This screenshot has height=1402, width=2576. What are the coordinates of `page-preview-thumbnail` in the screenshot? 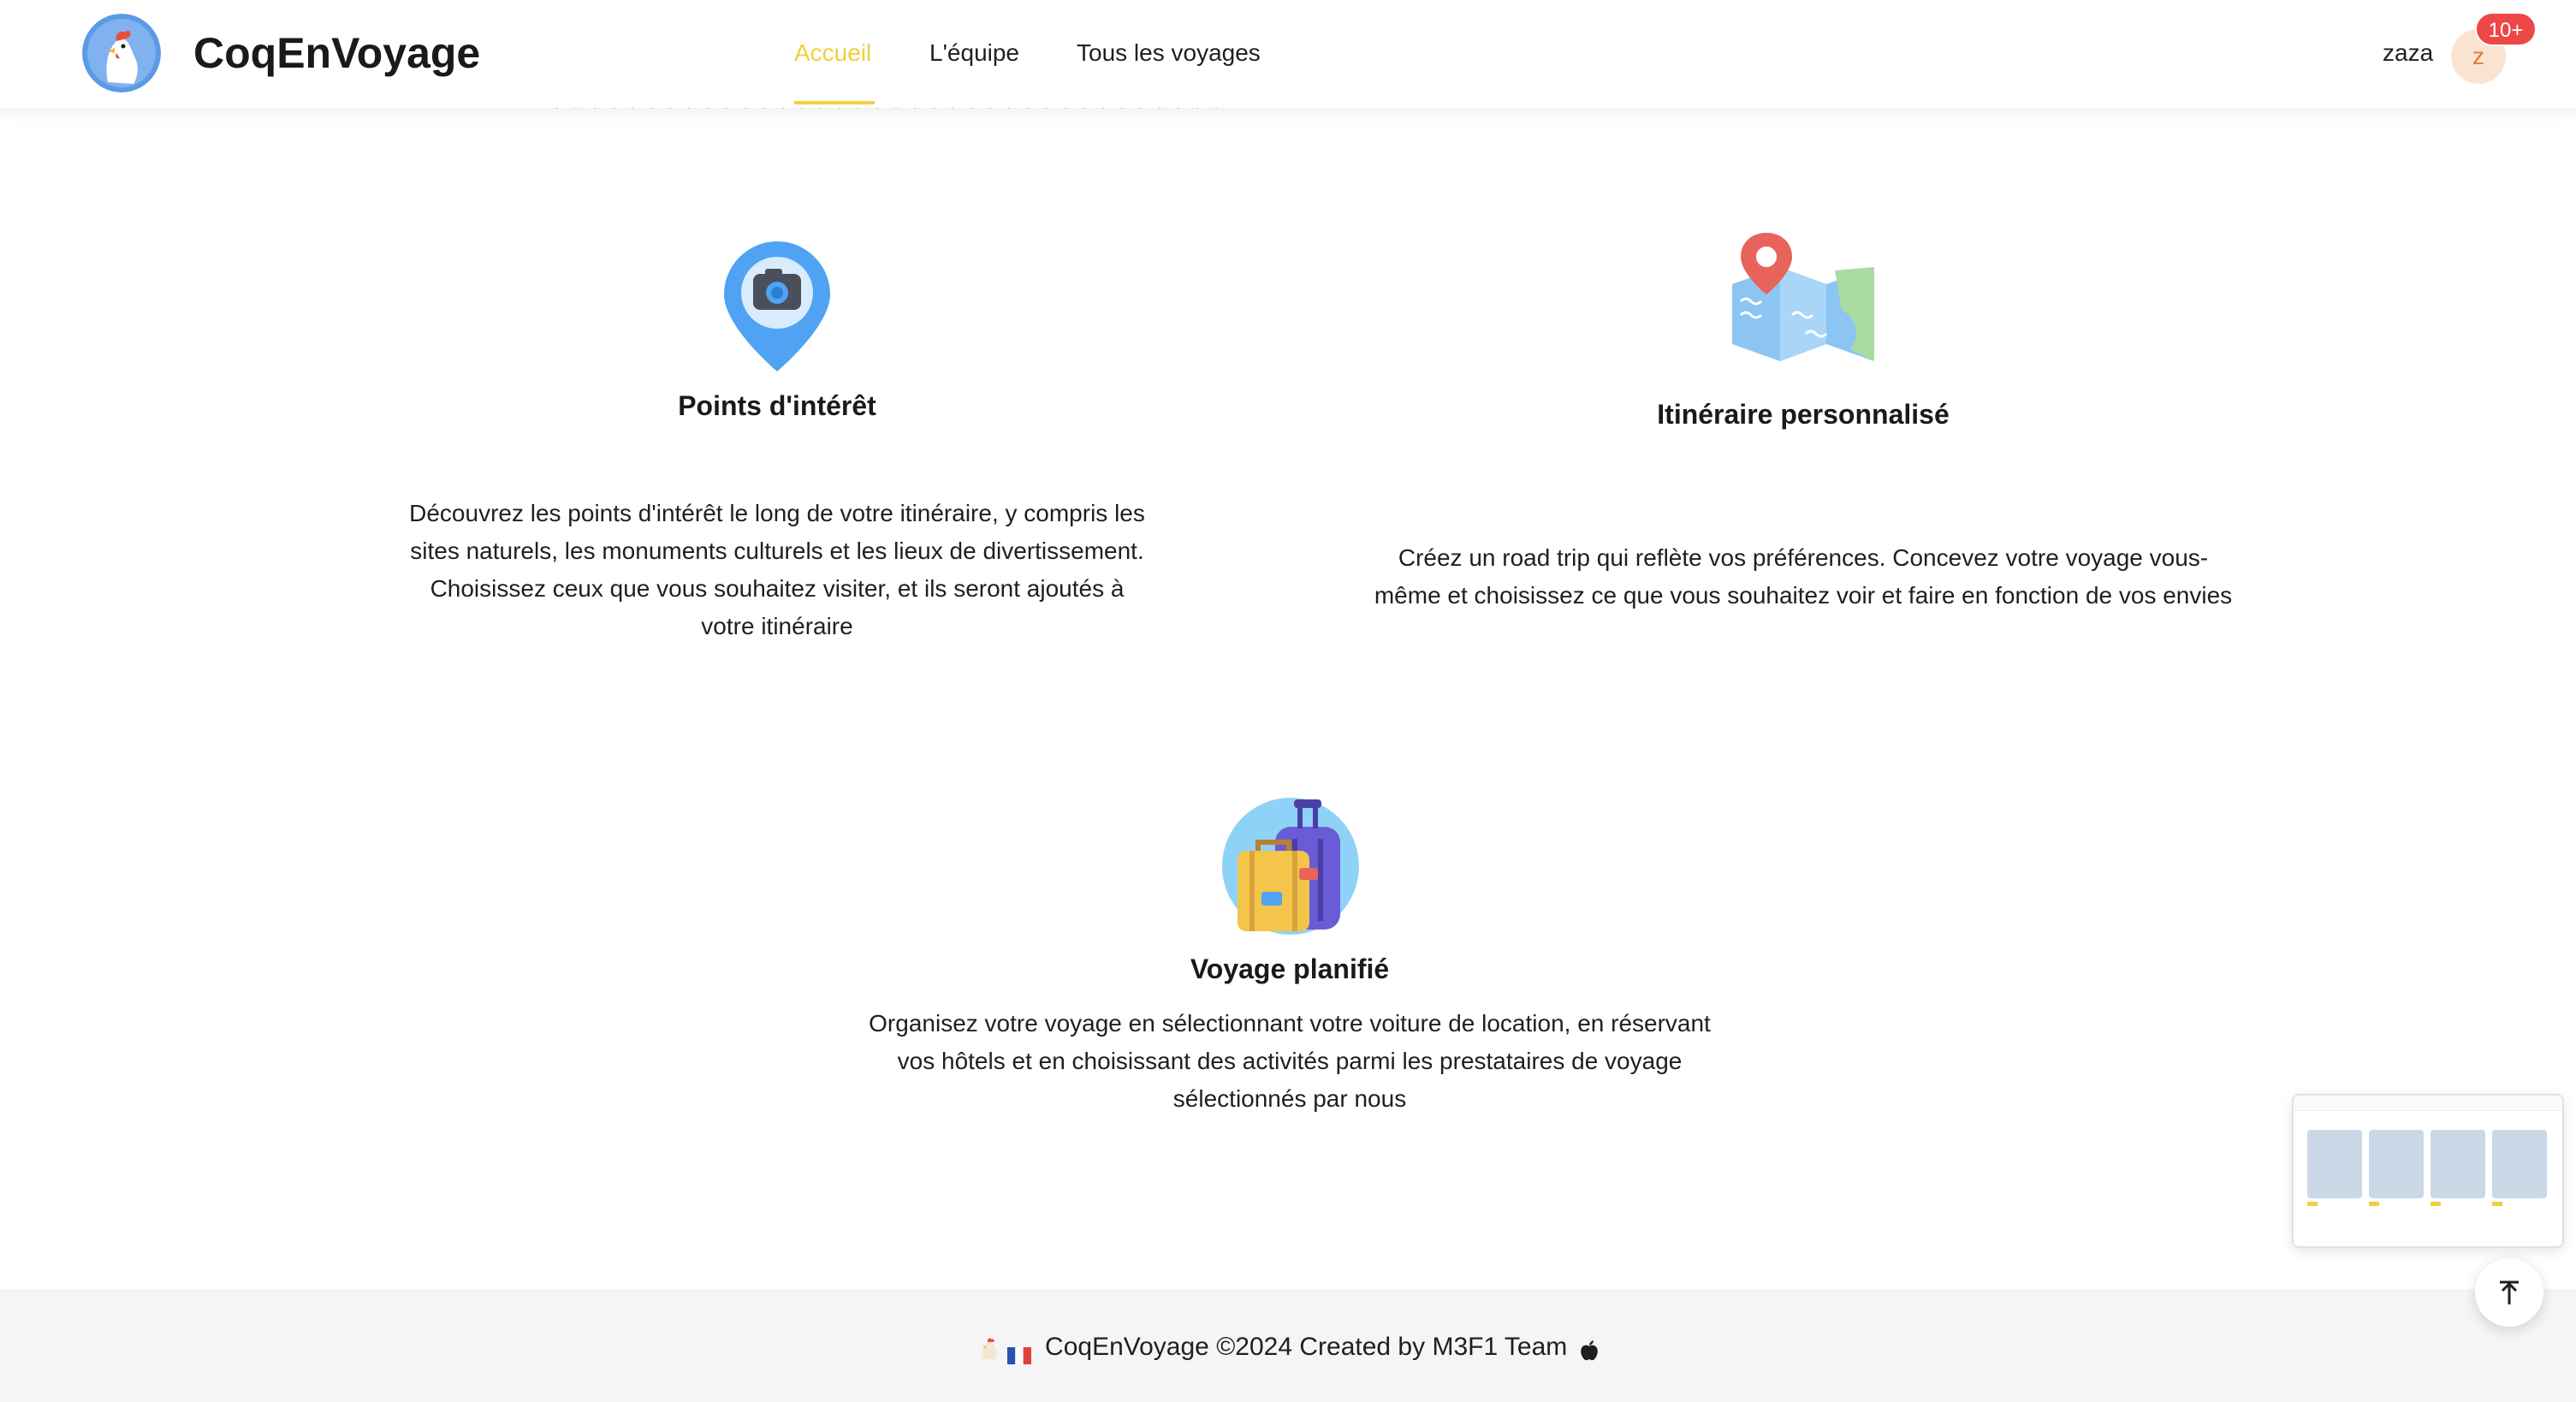 It's located at (2428, 1171).